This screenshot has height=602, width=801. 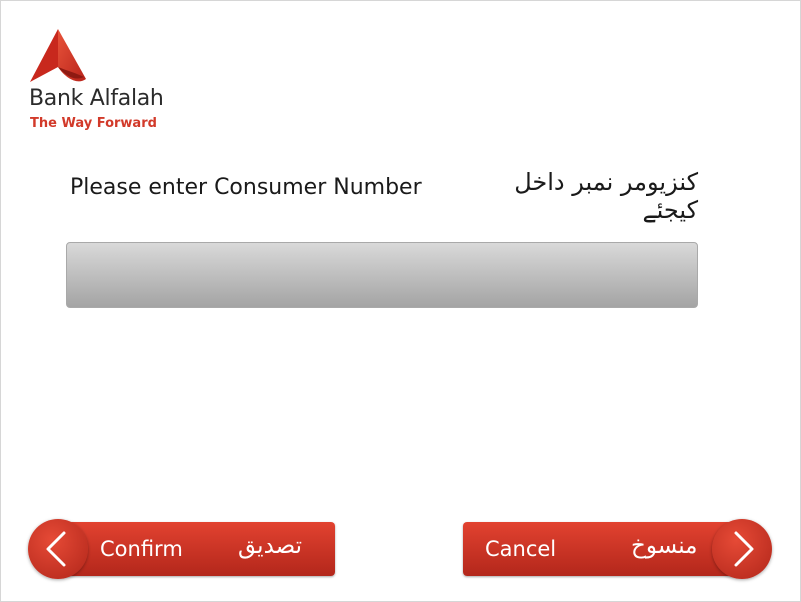 I want to click on confirm-label-urdu: تصدیق, so click(x=270, y=546).